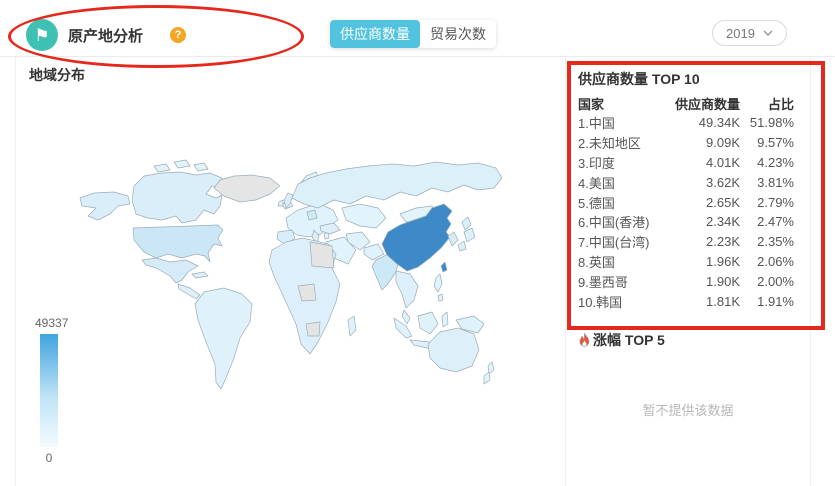  I want to click on top10-title: 供应商数量 TOP 10, so click(639, 79).